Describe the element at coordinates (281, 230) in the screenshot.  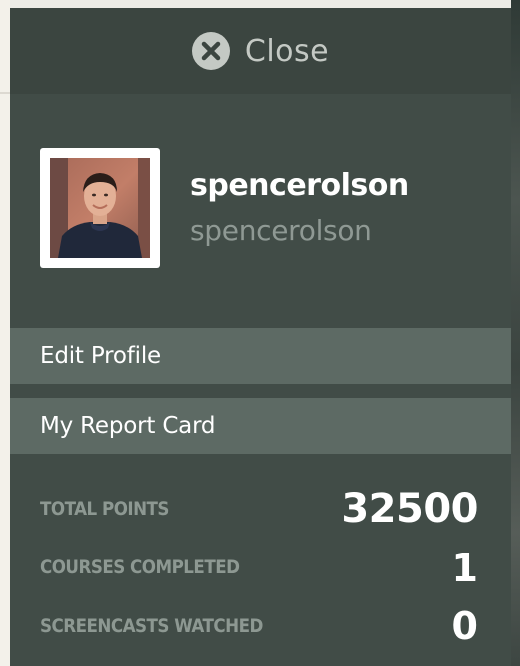
I see `profile-username: spencerolson` at that location.